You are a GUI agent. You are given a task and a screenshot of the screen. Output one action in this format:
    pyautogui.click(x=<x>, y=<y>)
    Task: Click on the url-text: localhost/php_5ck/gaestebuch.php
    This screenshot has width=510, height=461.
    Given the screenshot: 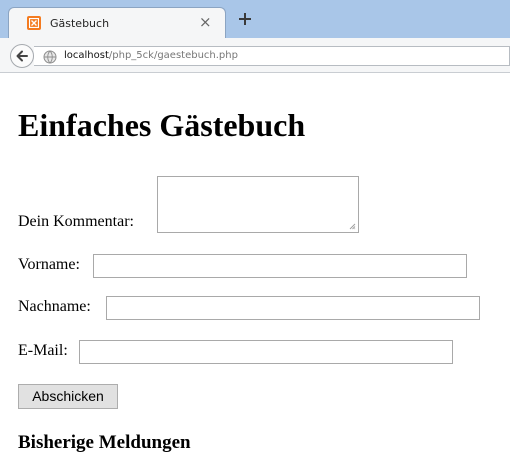 What is the action you would take?
    pyautogui.click(x=151, y=55)
    